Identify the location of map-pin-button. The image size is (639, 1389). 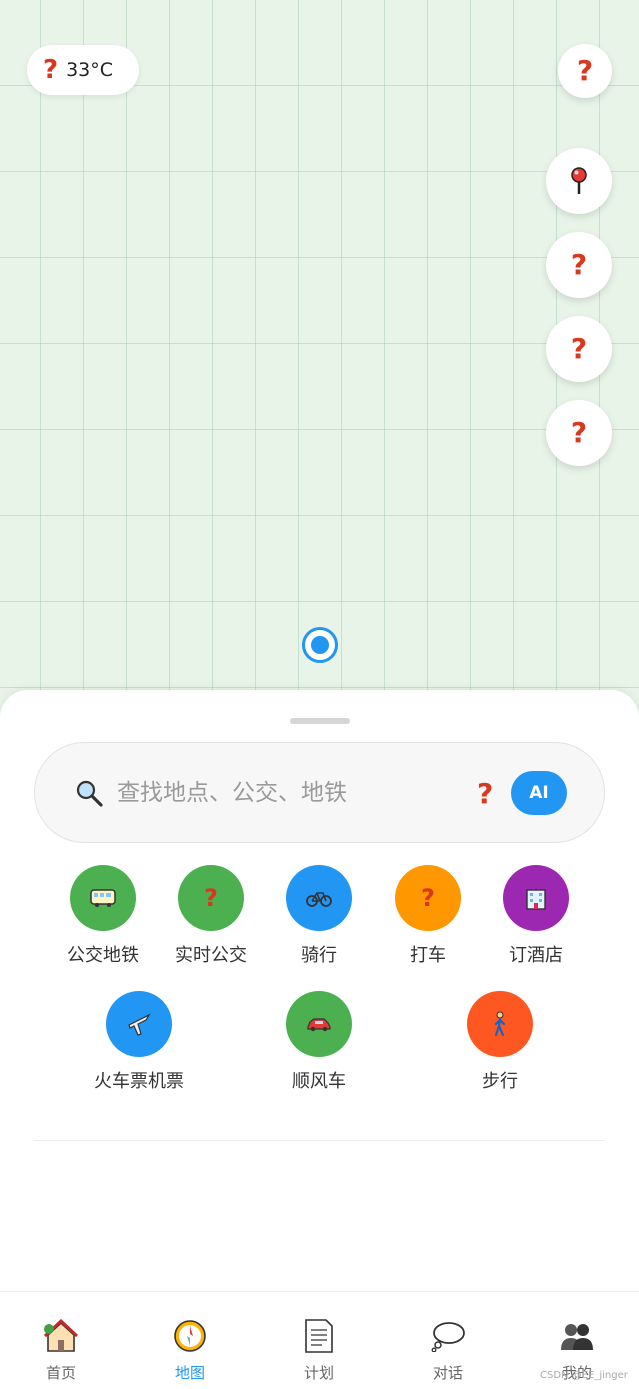
(579, 181).